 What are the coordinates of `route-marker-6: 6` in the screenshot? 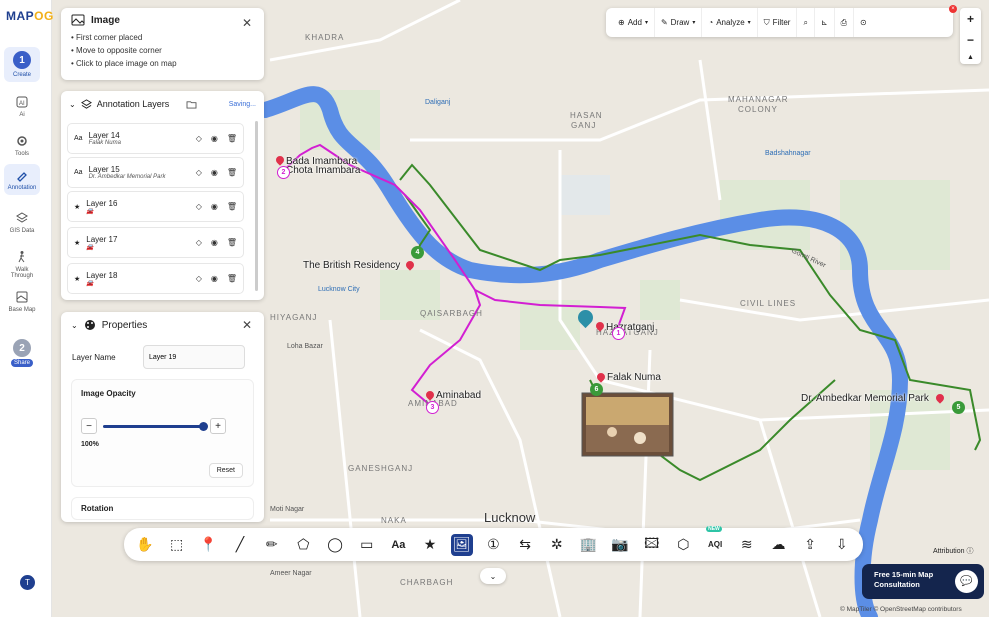 It's located at (596, 389).